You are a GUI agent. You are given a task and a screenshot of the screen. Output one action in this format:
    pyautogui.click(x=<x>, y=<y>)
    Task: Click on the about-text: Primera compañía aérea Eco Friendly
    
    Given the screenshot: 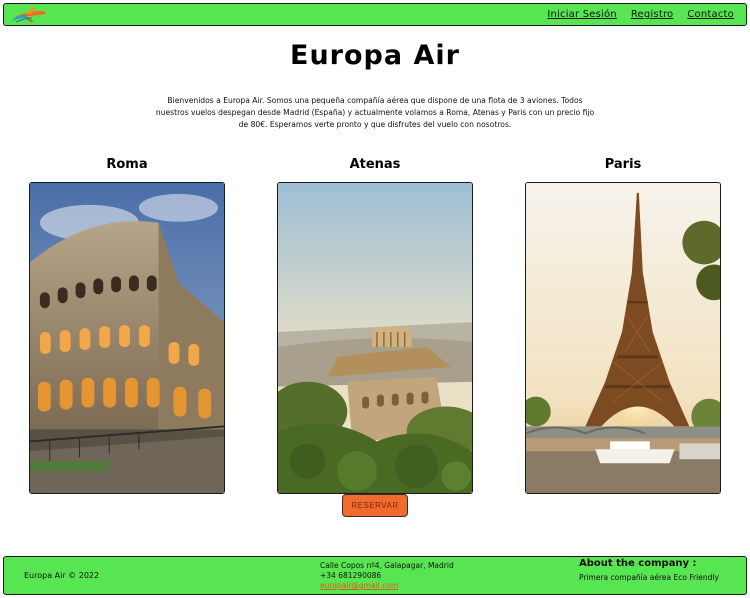 What is the action you would take?
    pyautogui.click(x=649, y=577)
    